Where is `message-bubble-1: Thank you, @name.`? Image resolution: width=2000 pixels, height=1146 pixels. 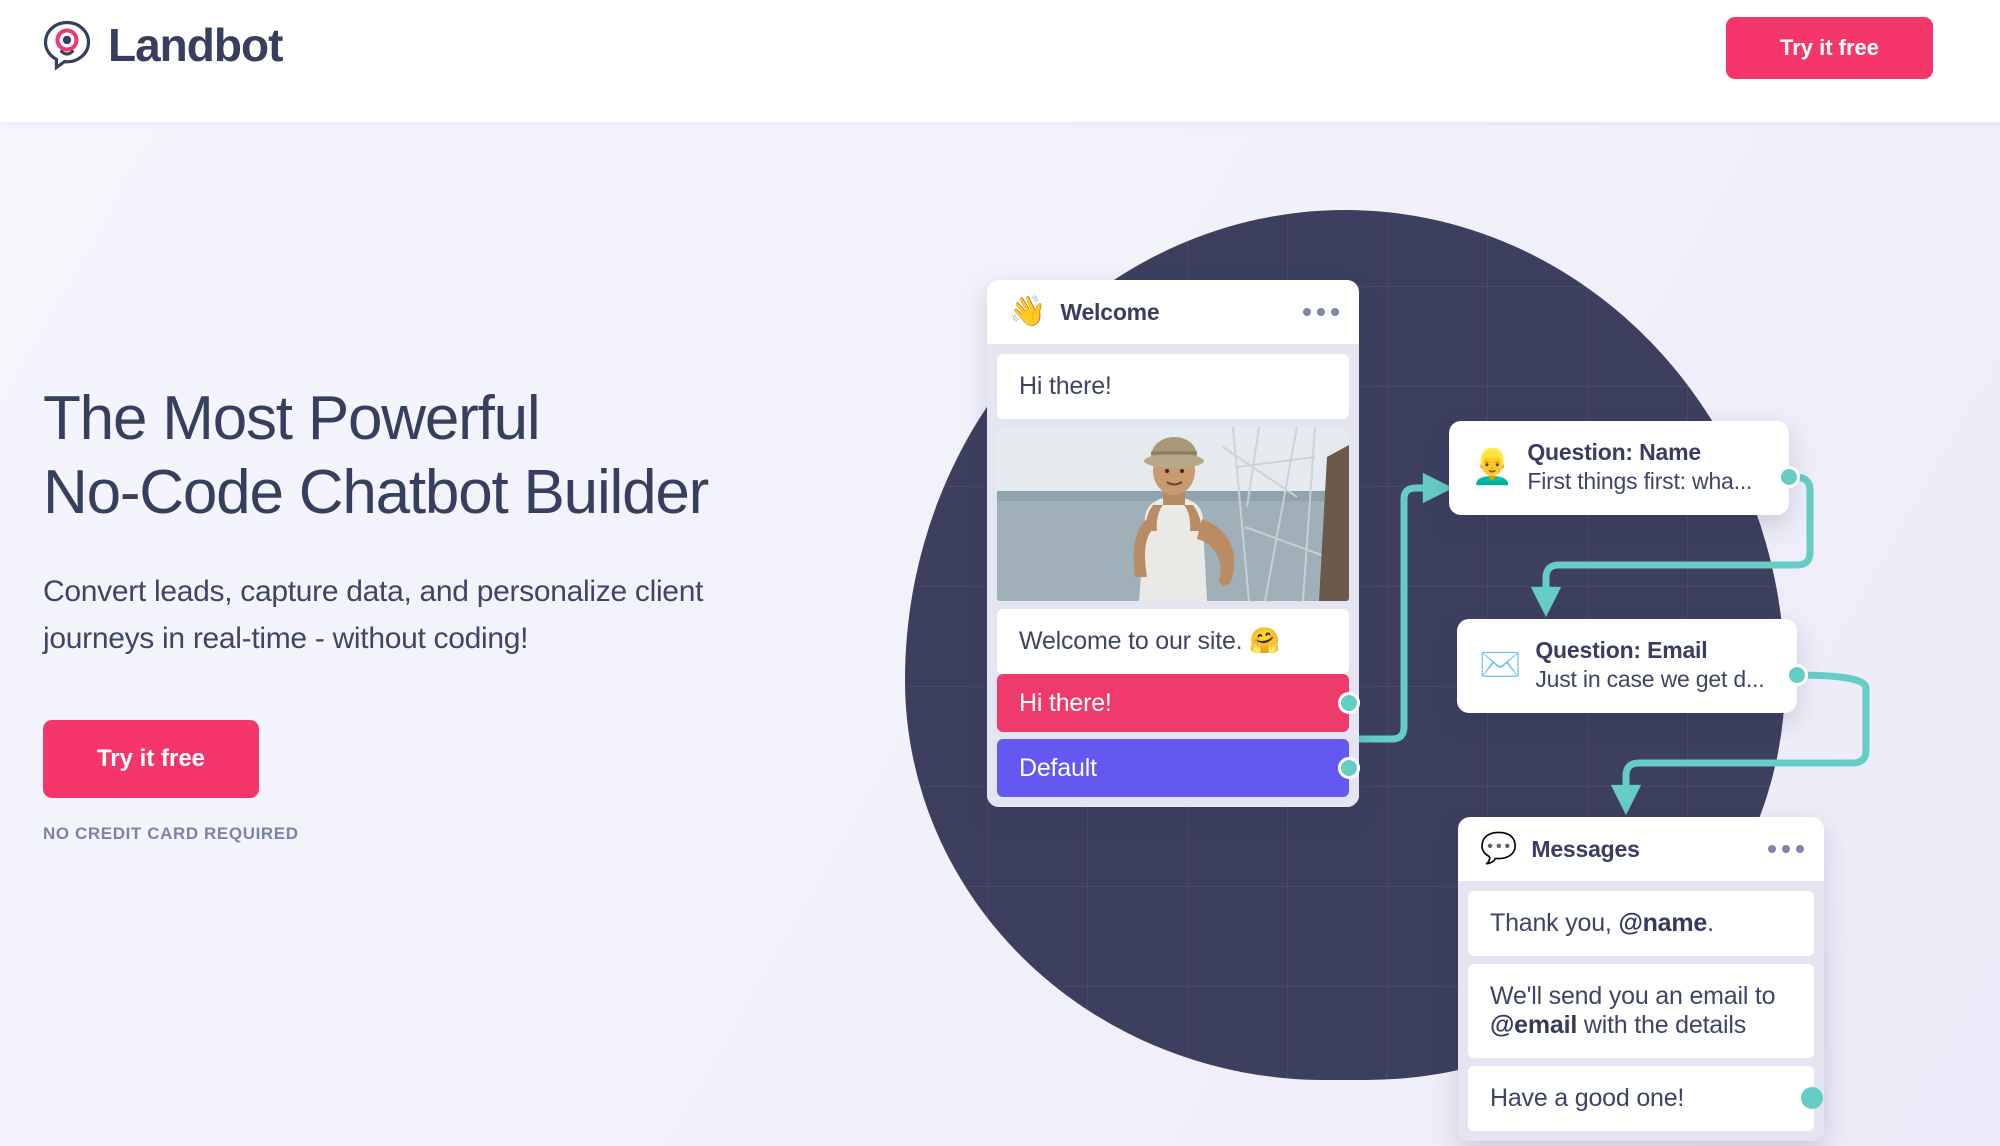 message-bubble-1: Thank you, @name. is located at coordinates (1641, 923).